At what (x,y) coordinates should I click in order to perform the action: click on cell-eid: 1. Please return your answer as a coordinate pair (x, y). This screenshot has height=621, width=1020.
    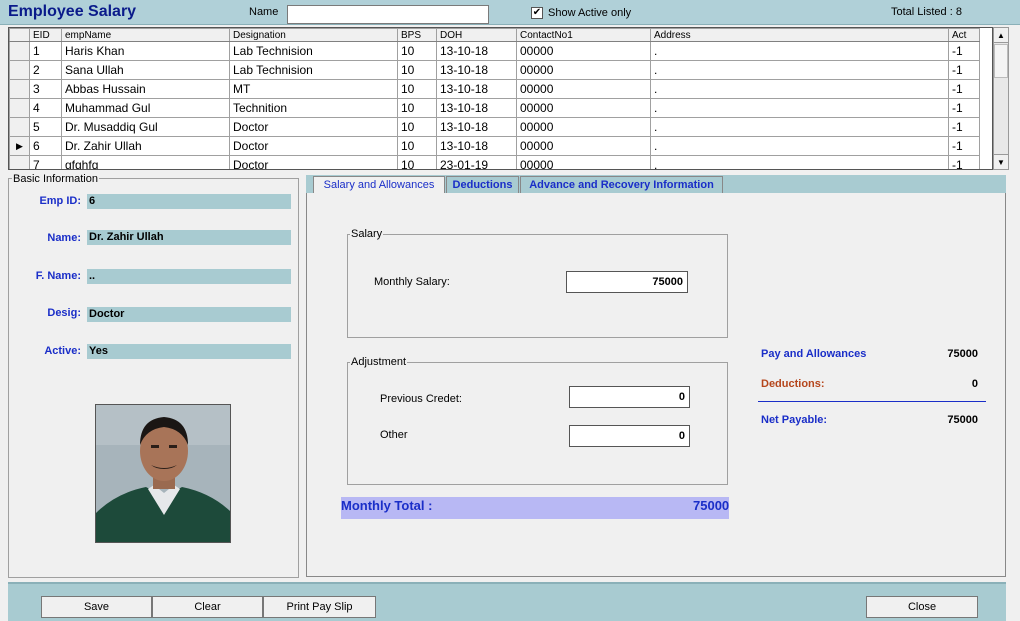
    Looking at the image, I should click on (45, 51).